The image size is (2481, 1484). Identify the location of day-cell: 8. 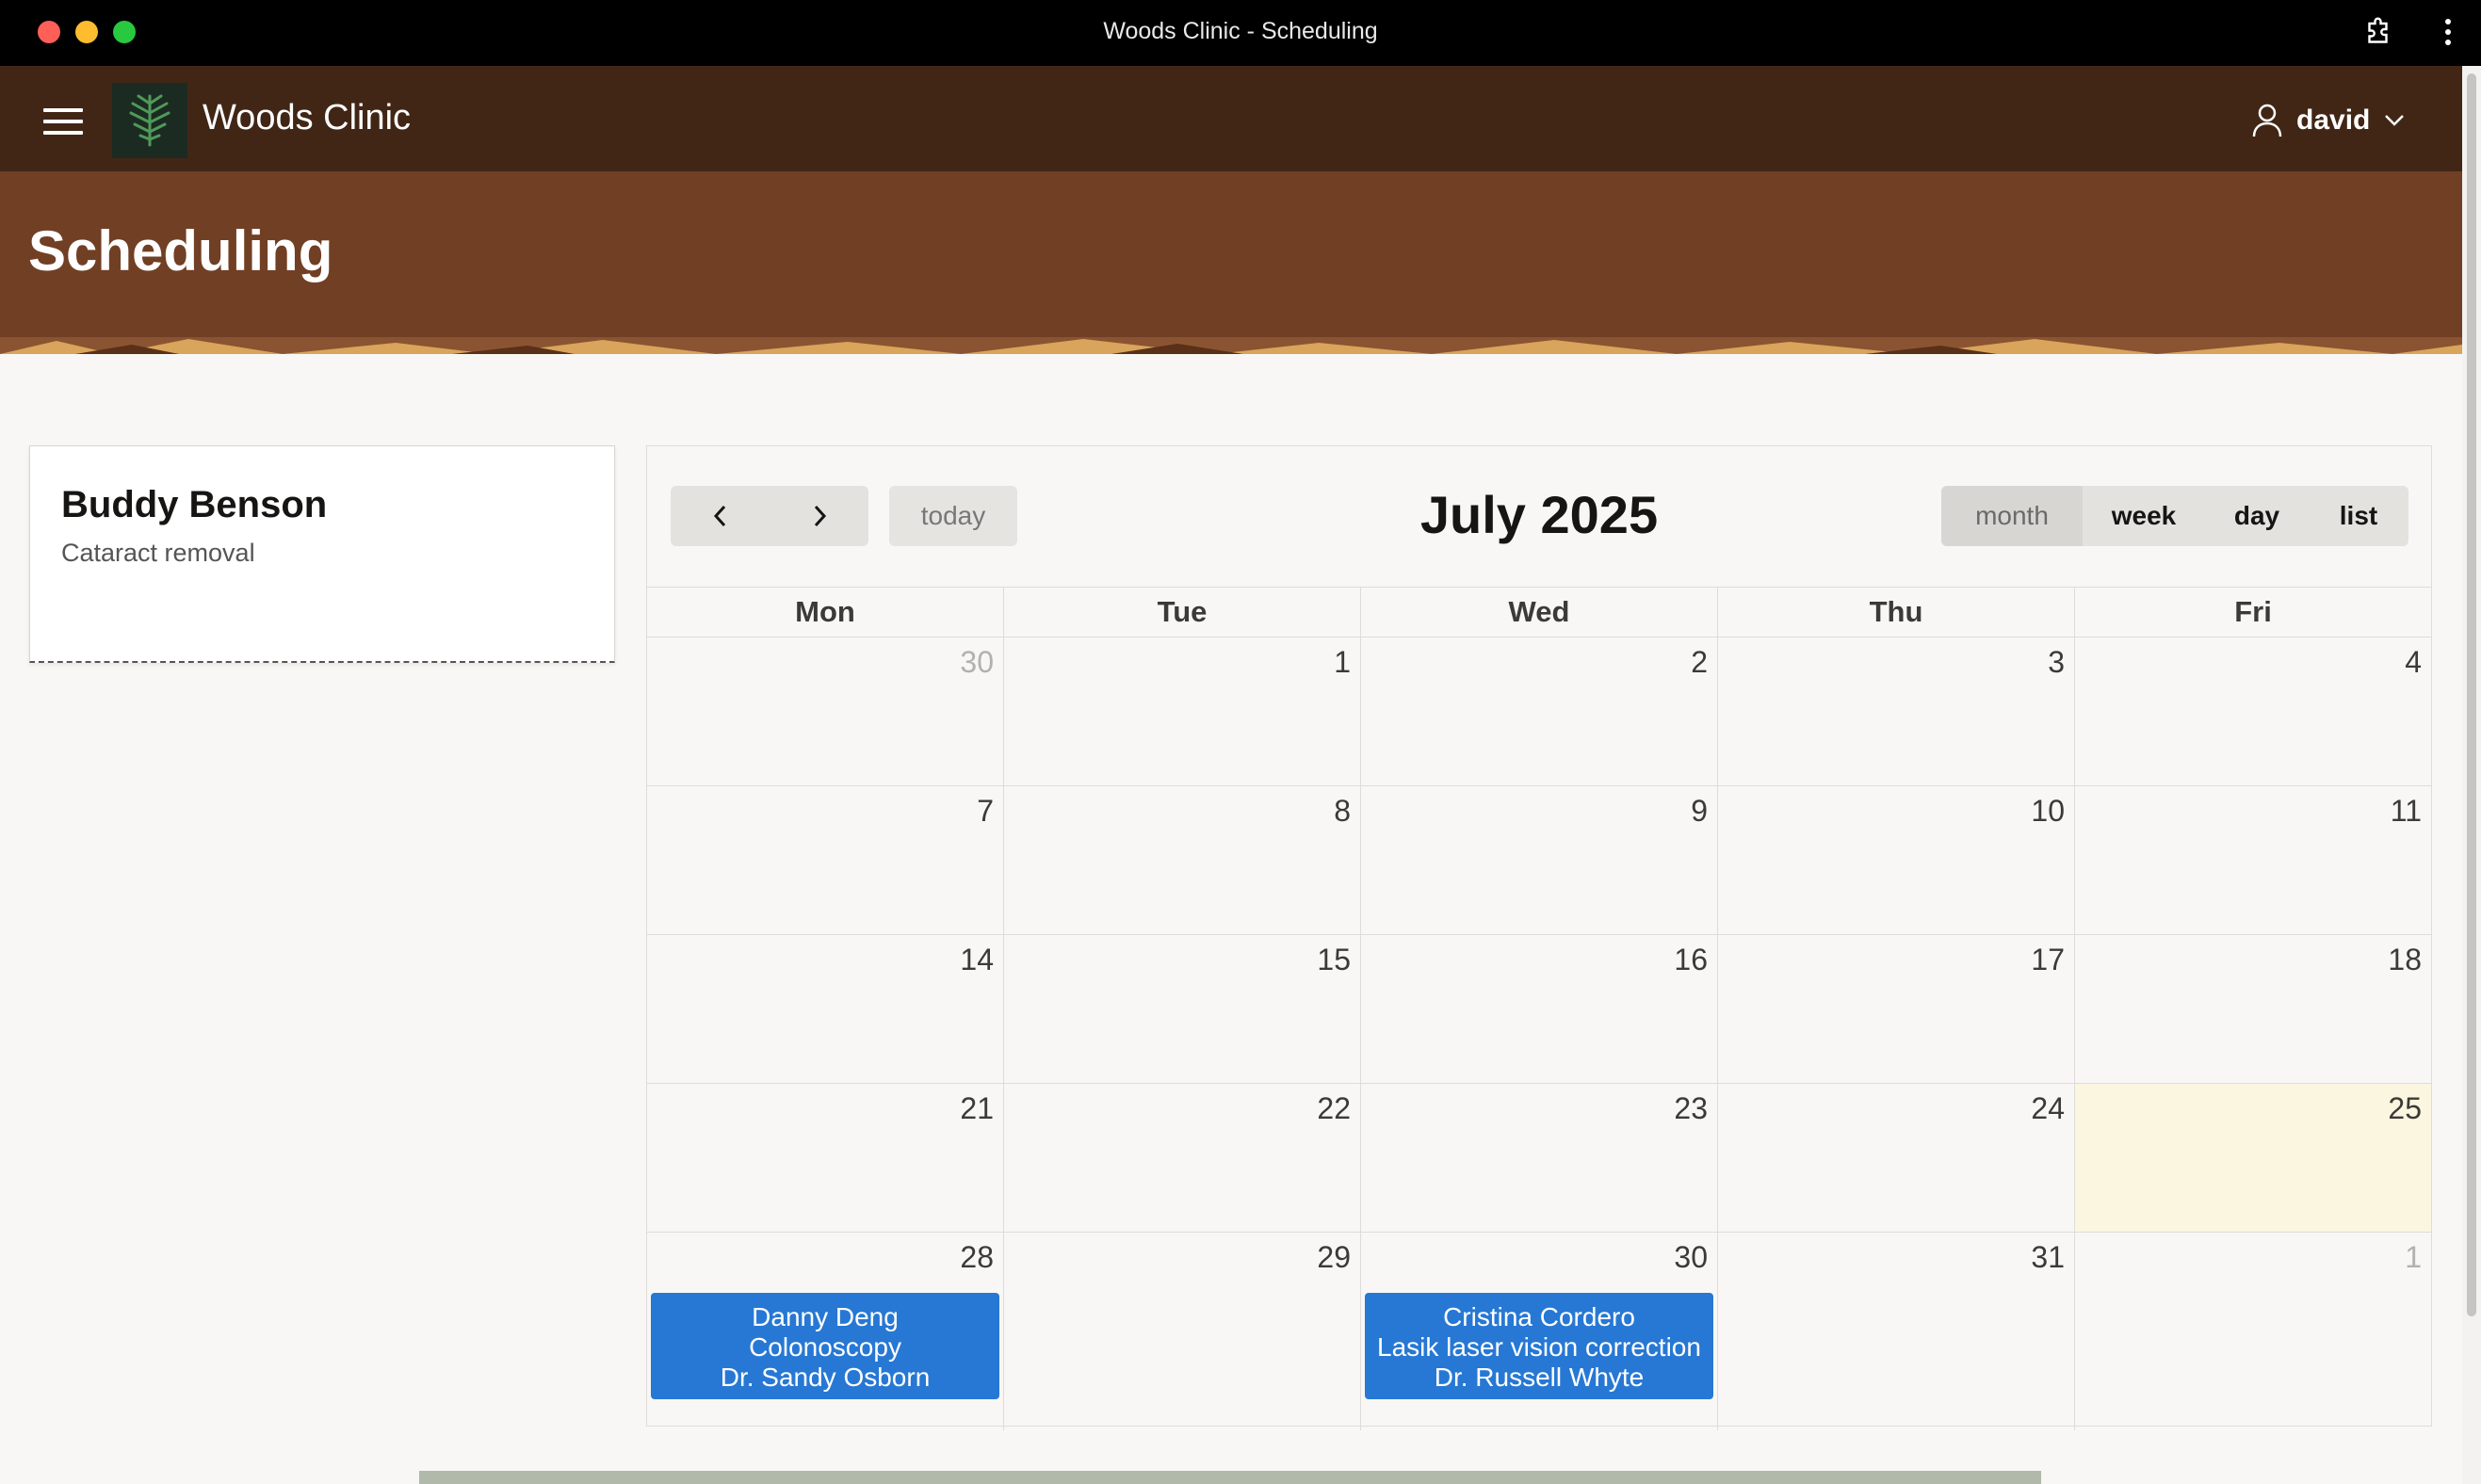
(1183, 860).